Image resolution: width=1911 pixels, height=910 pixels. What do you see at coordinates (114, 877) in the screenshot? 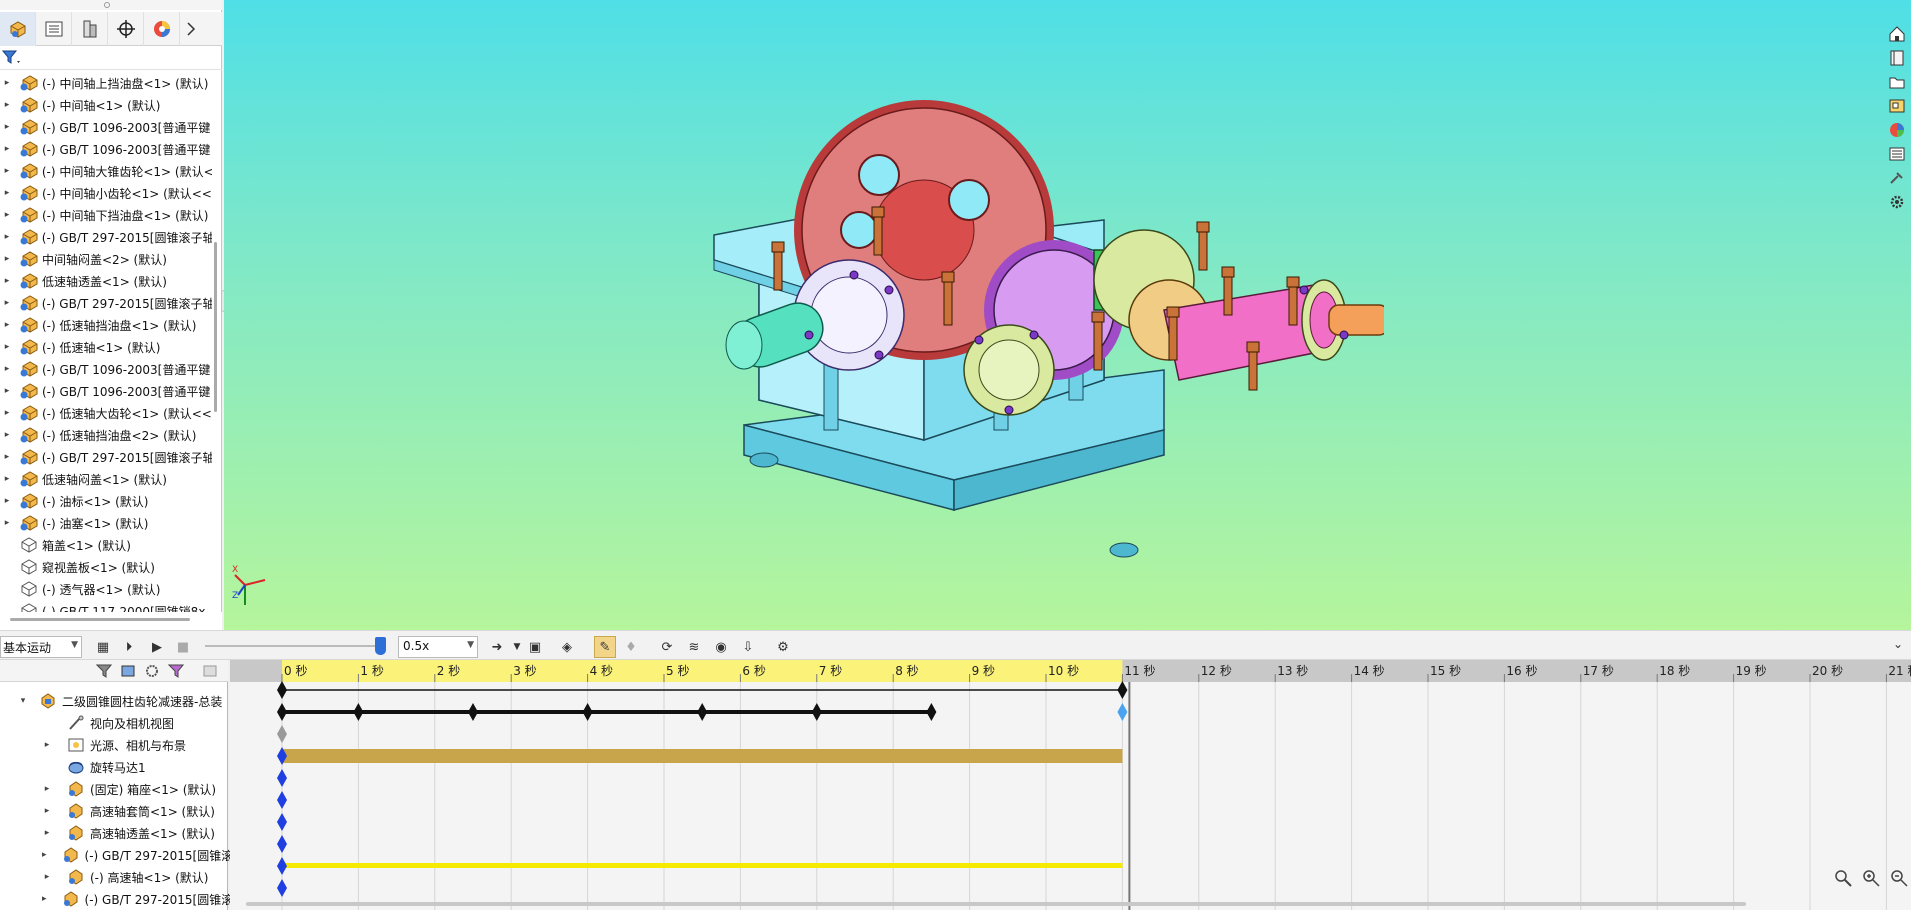
I see `motion-tree-item: ▸ (-) 高速轴<1> (默认)` at bounding box center [114, 877].